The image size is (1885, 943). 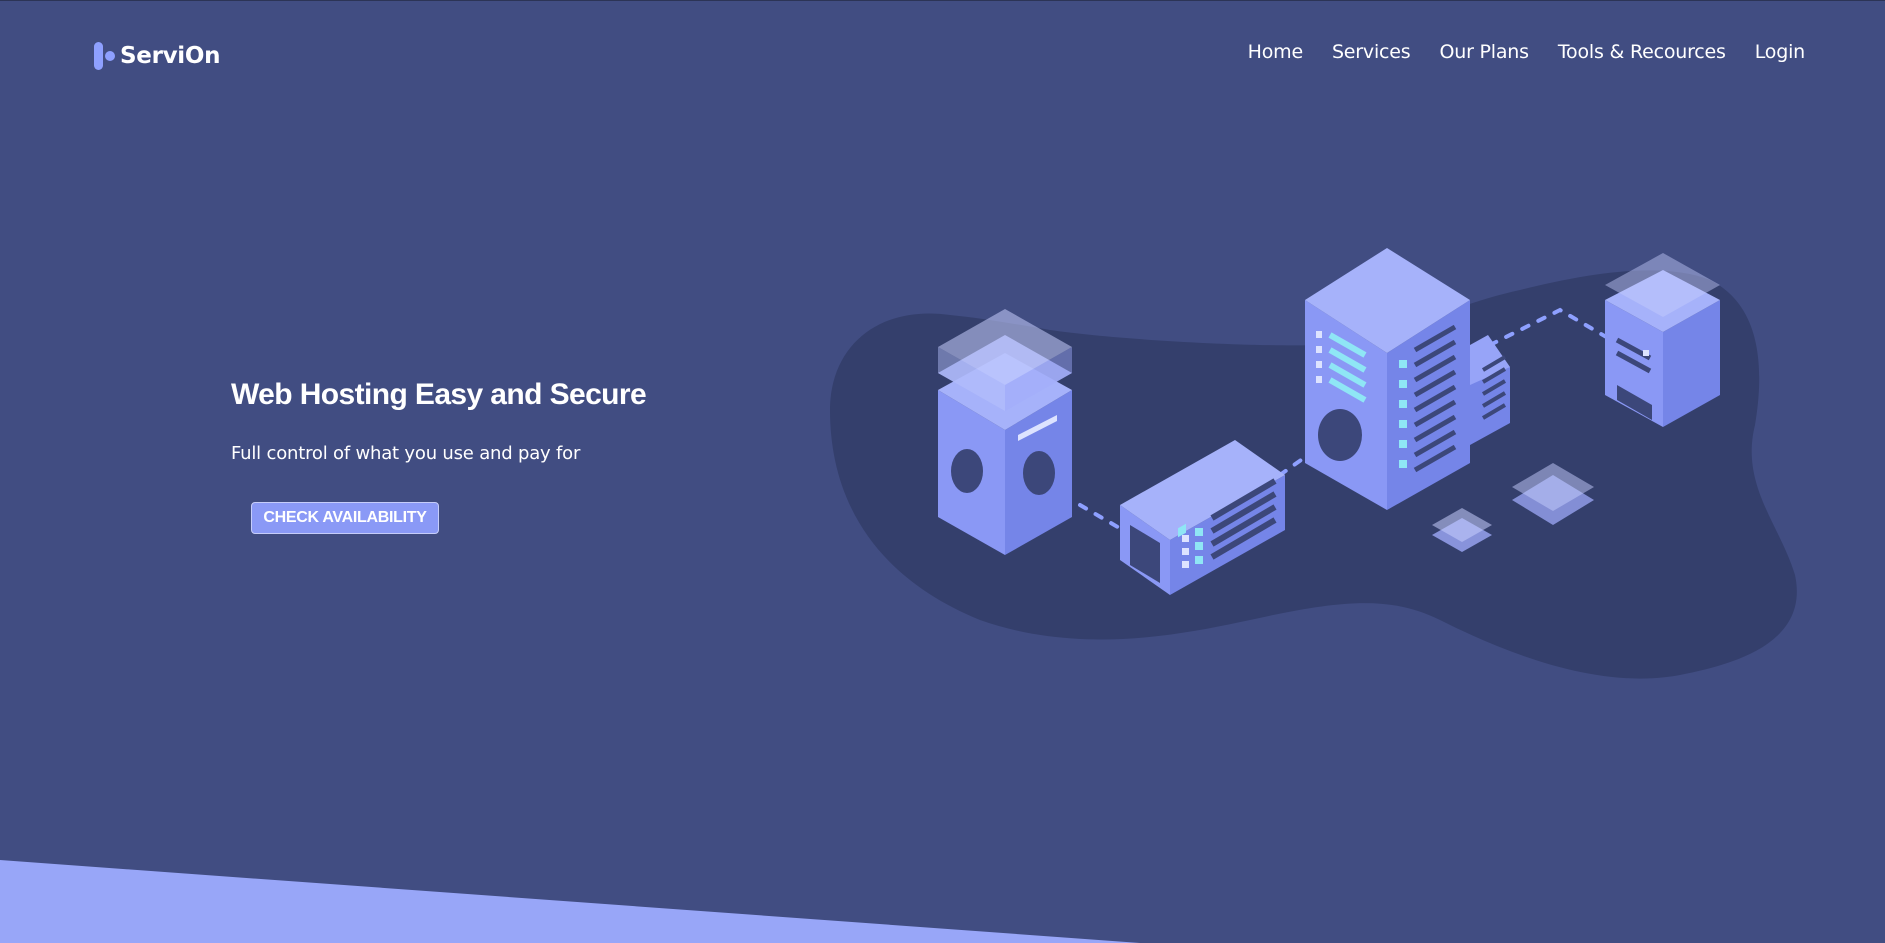 I want to click on nav-tools-resources: Tools & Recources, so click(x=1642, y=52).